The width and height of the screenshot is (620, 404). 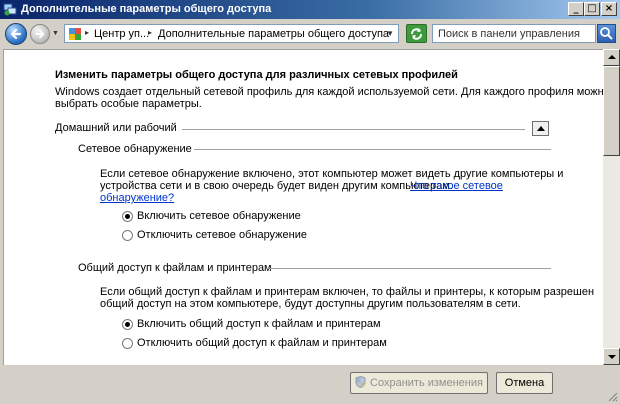 I want to click on profile-divider, so click(x=353, y=129).